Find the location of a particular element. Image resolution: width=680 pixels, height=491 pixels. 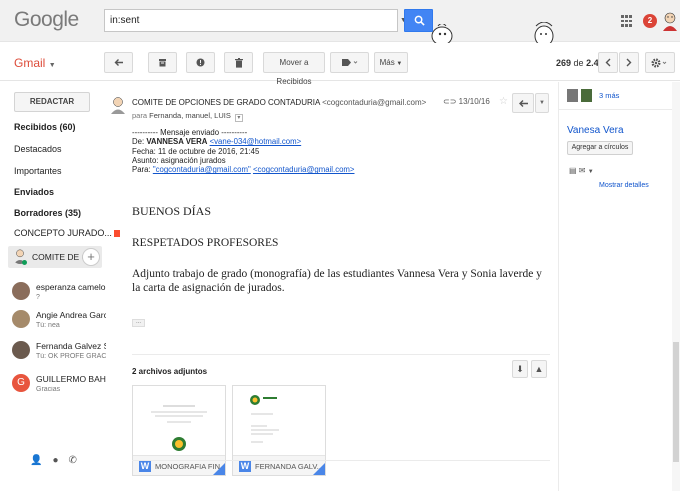

more-actions-button: Más ▼ is located at coordinates (391, 62).